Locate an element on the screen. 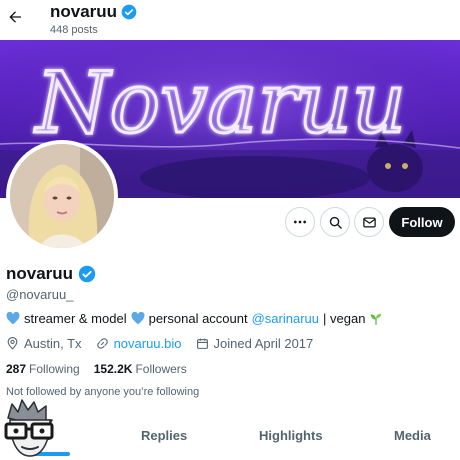 The width and height of the screenshot is (460, 460). tab-media: Media is located at coordinates (412, 435).